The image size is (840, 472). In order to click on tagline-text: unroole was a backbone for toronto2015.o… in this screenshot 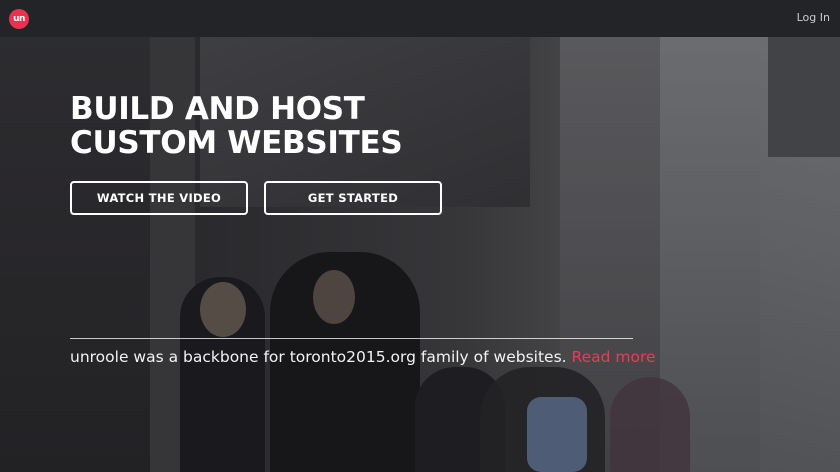, I will do `click(318, 357)`.